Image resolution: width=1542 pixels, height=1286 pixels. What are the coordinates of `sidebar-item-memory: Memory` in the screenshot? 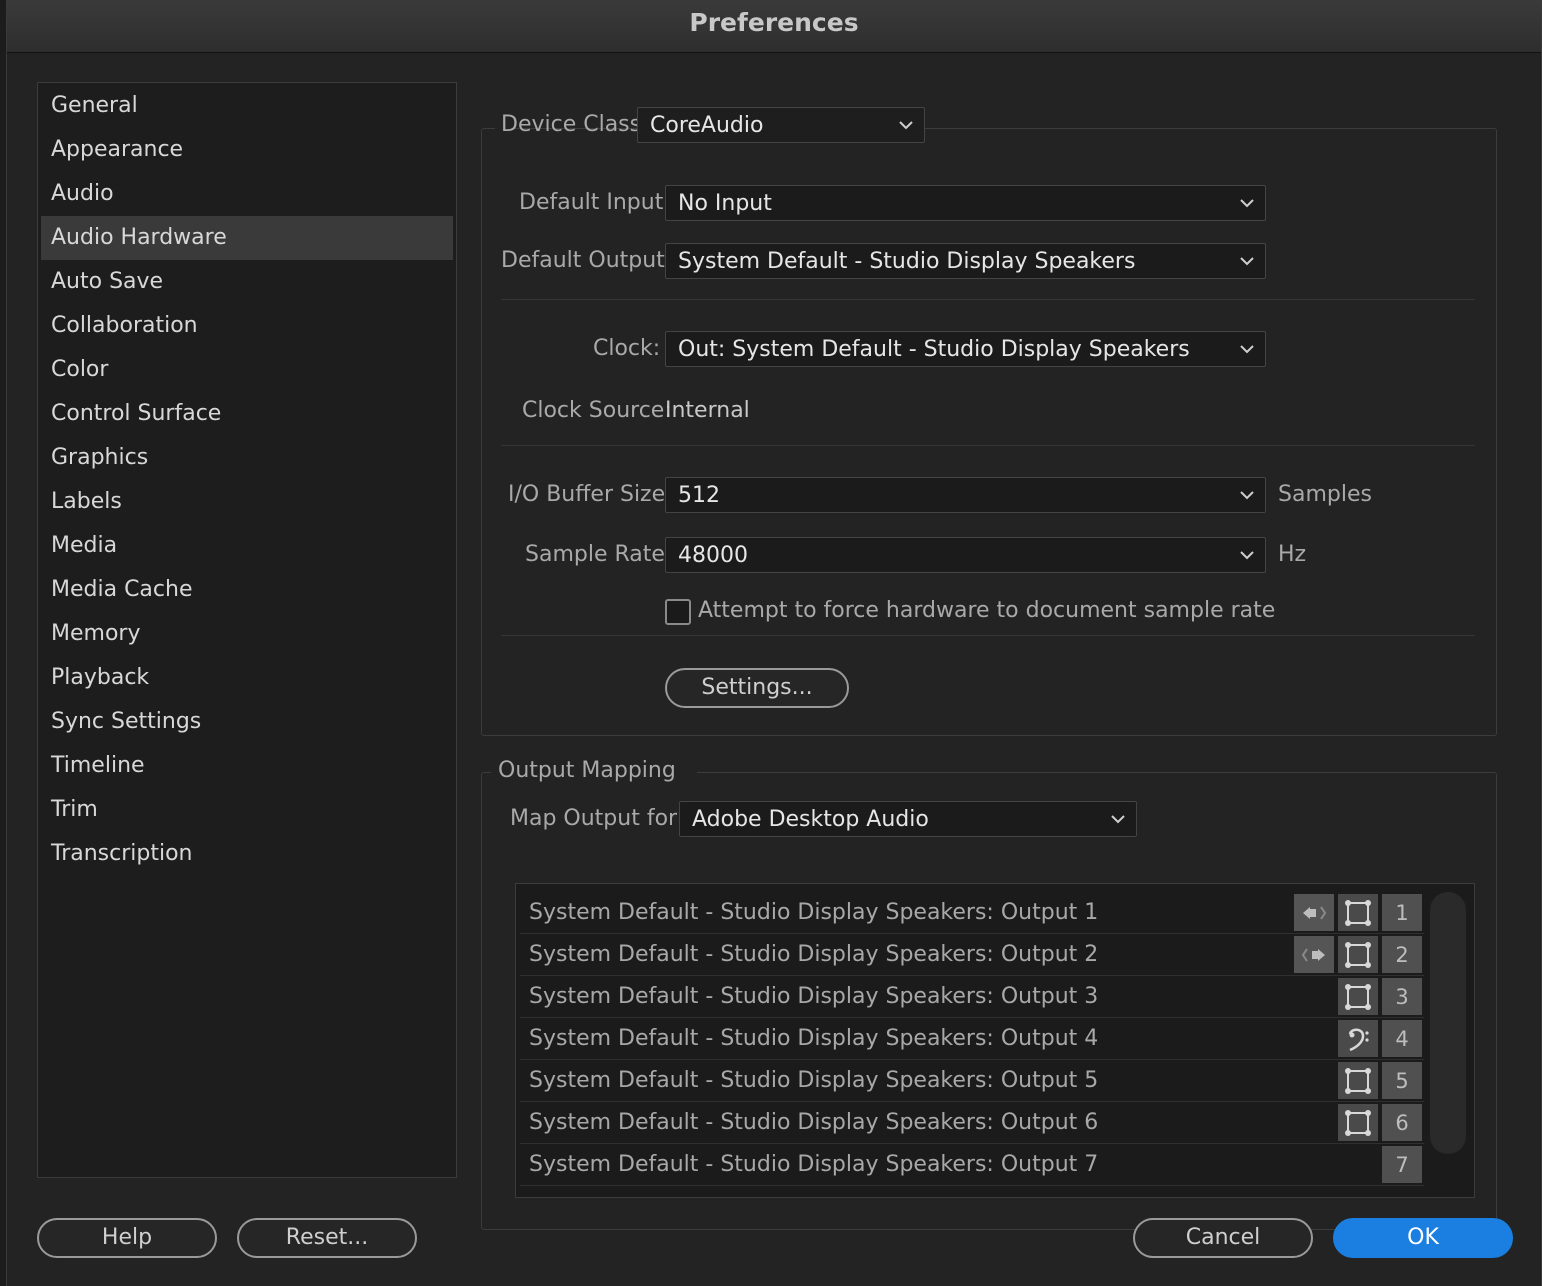 It's located at (247, 634).